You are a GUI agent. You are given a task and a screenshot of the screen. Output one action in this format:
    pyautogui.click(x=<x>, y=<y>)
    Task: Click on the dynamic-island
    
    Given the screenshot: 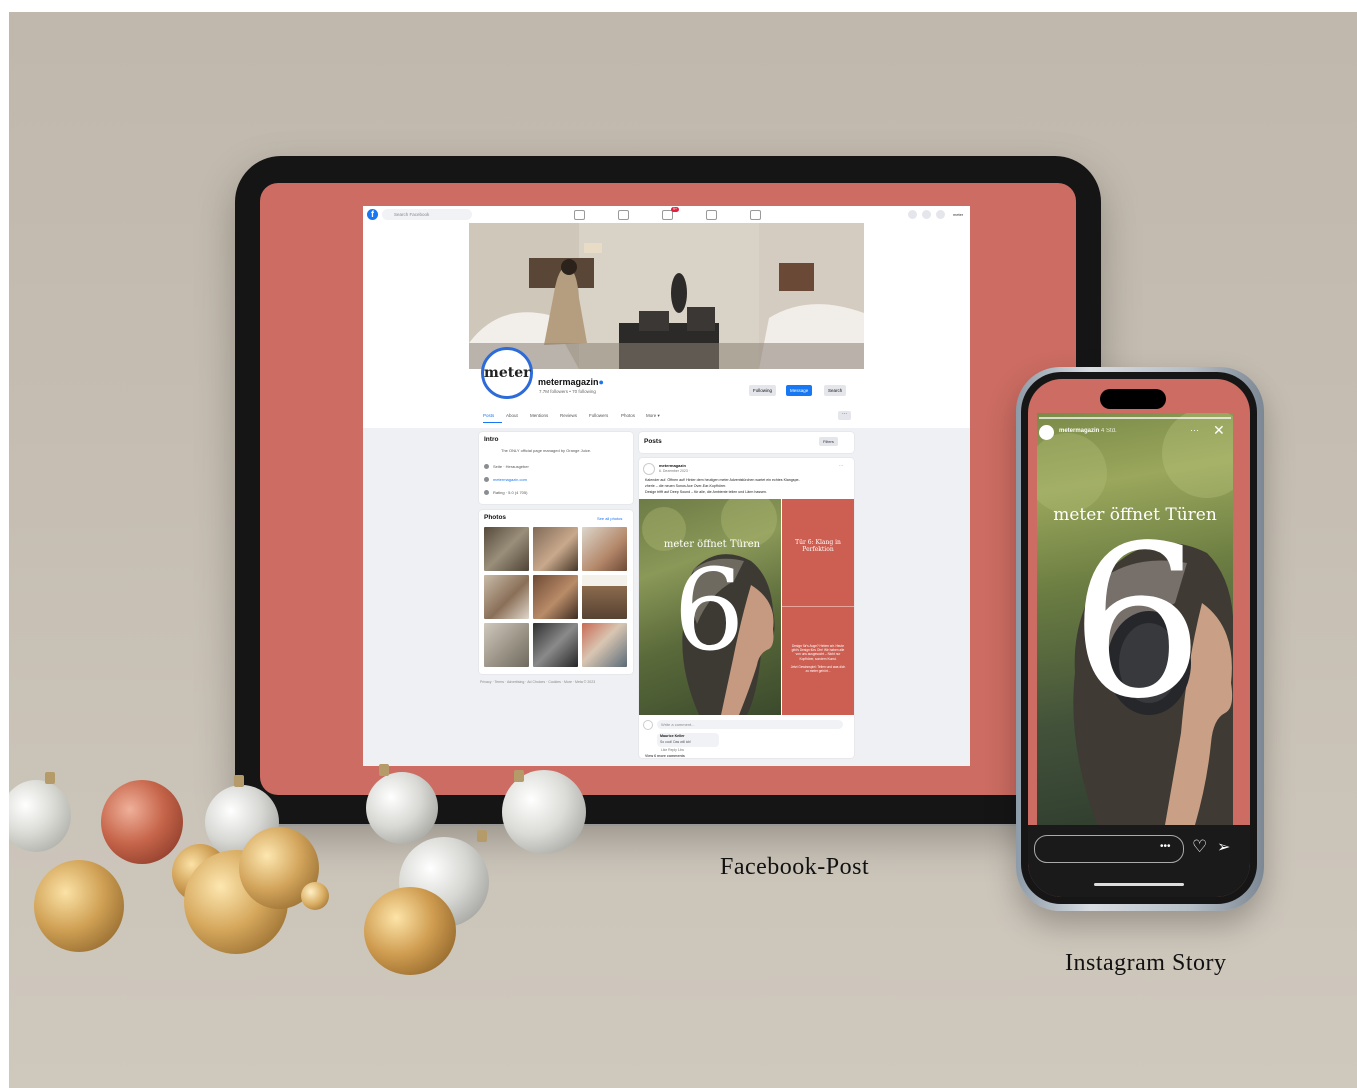 What is the action you would take?
    pyautogui.click(x=1133, y=399)
    